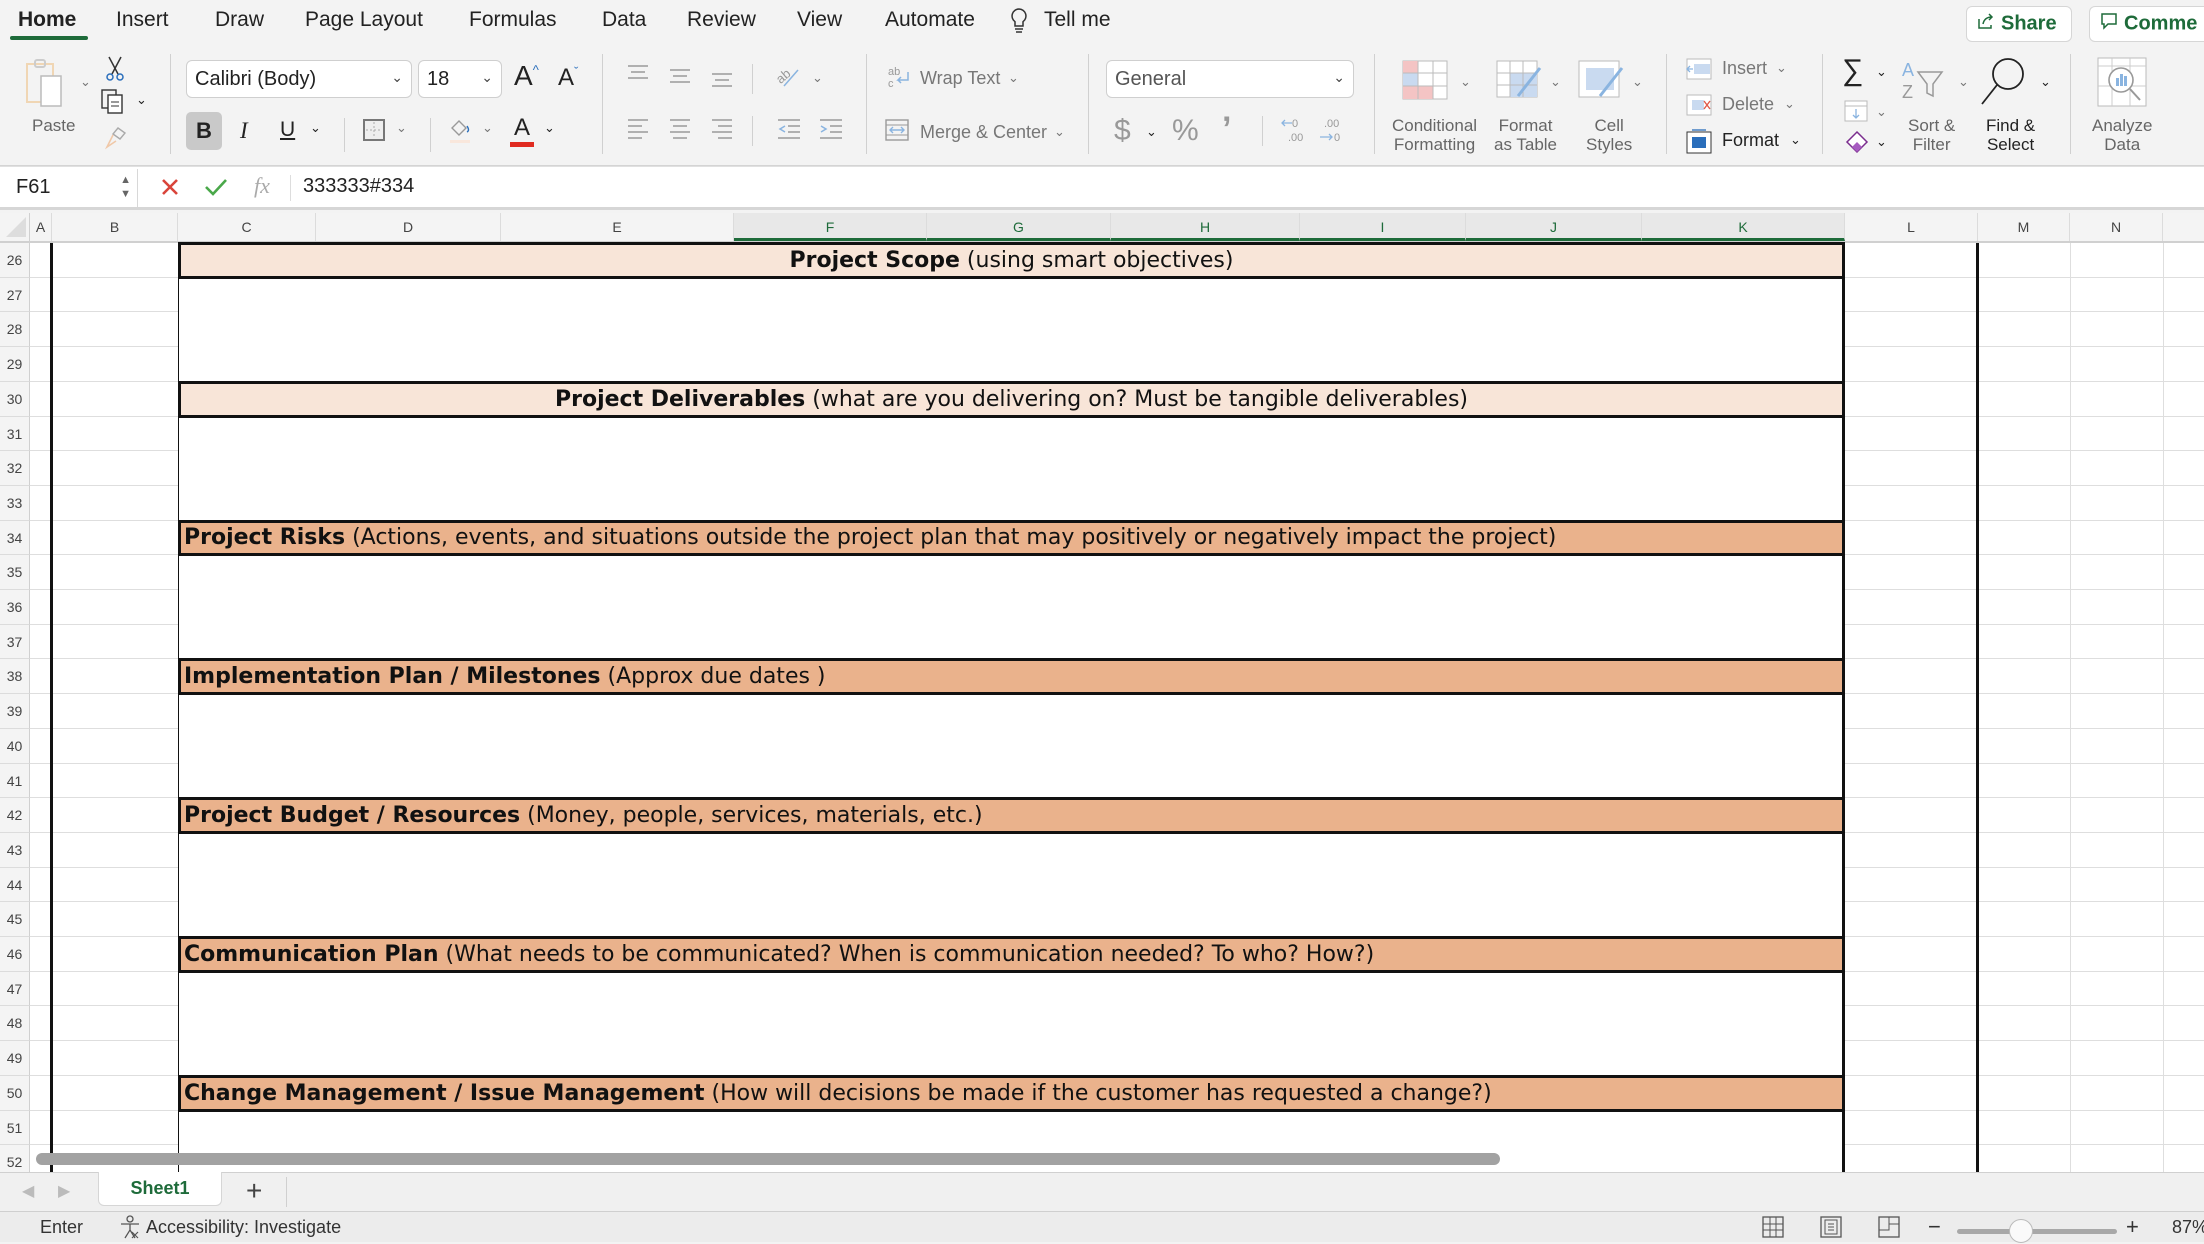  I want to click on fill-color-dropdown-chevron: ⌄, so click(487, 128).